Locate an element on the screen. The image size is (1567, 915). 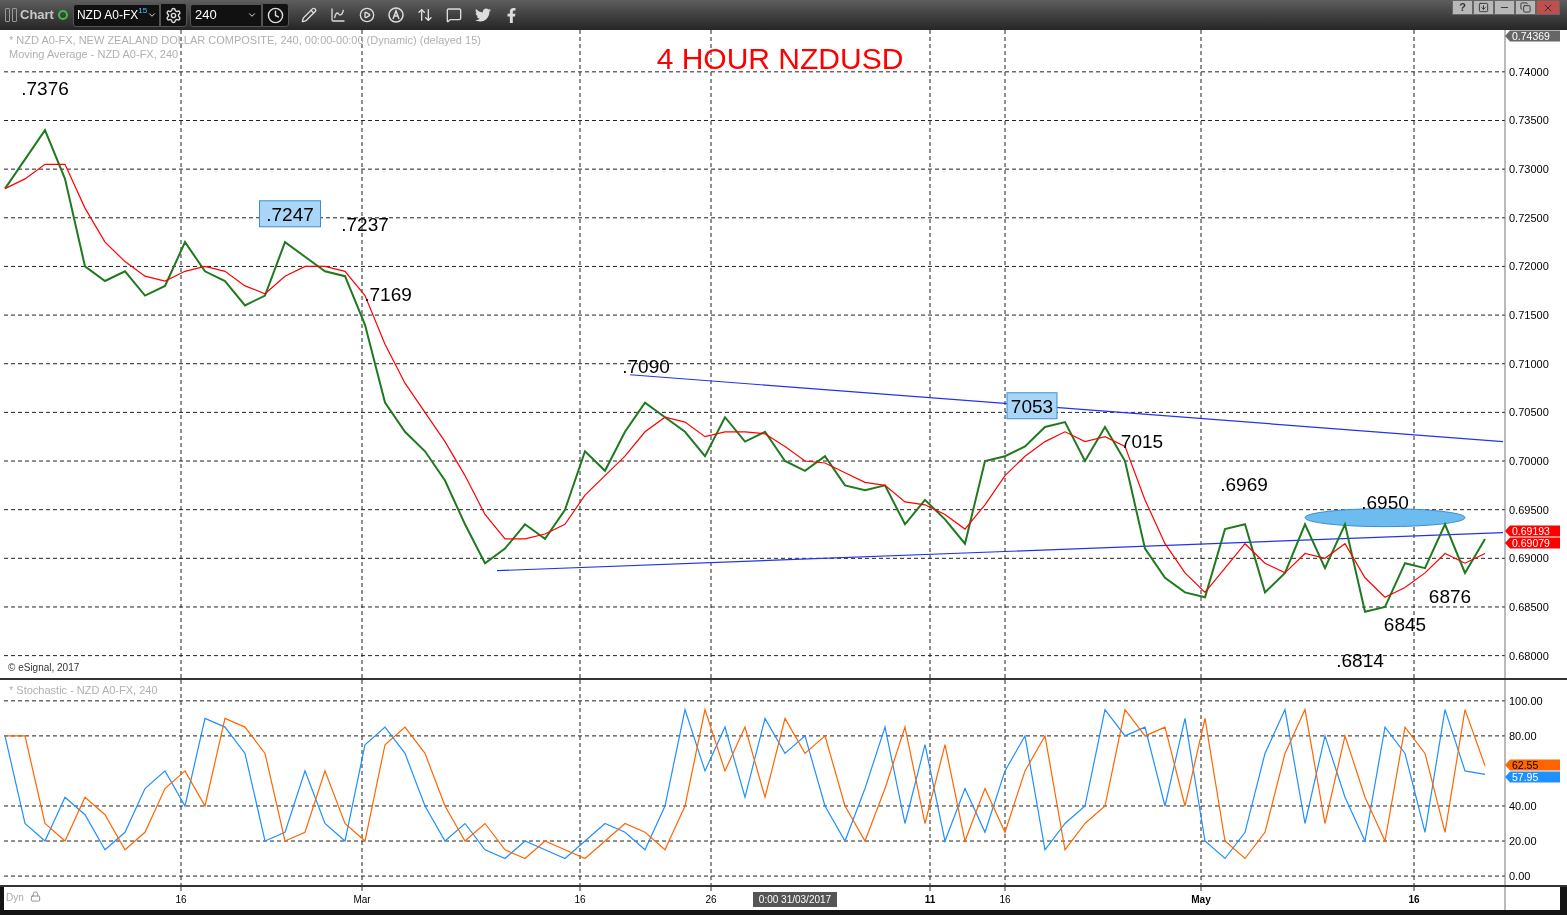
legend-text: * NZD A0-FX, NEW ZEALAND DOLLAR COMPOSITE, 240, 00:00-00:00 (Dynamic) (delayed 15) is located at coordinates (245, 40).